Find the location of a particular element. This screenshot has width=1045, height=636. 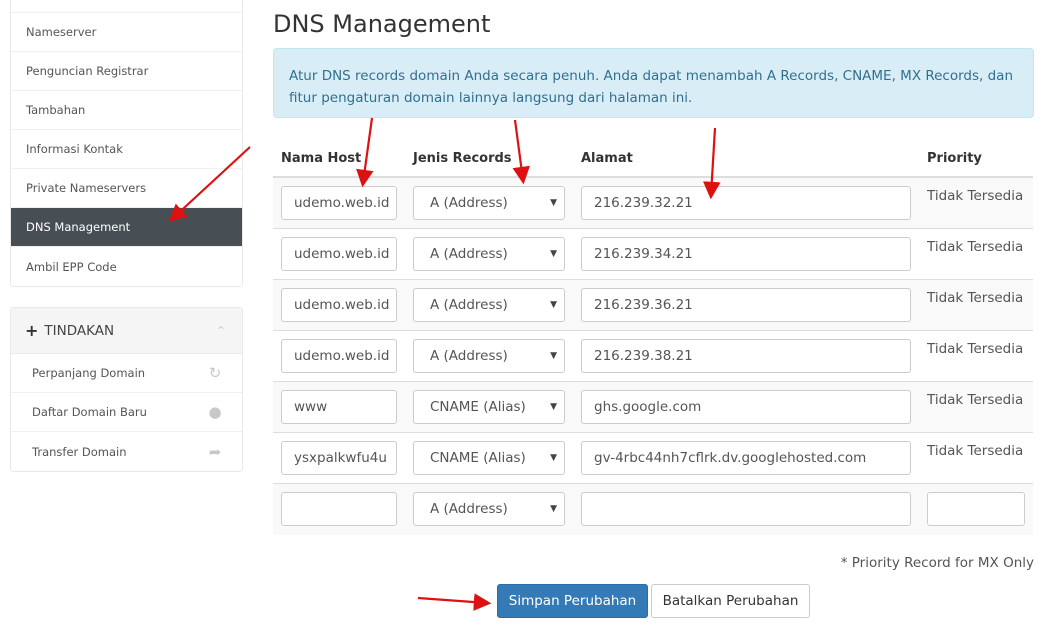

address-input: gv-4rbc44nh7cflrk.dv.googlehosted.com is located at coordinates (746, 458).